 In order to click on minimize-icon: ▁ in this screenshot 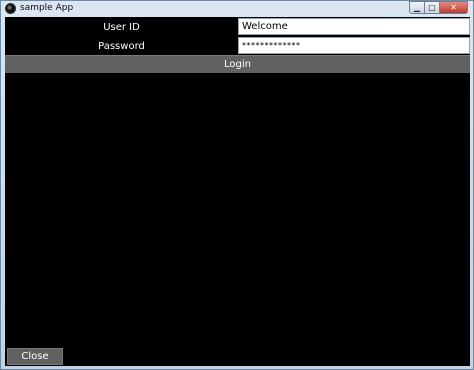, I will do `click(417, 7)`.